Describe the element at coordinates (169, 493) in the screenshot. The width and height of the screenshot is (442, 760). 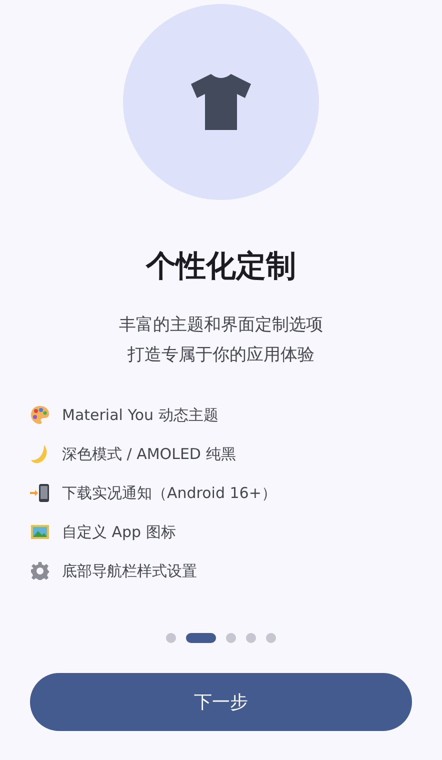
I see `feature-label: 下载实况通知（Android 16+）` at that location.